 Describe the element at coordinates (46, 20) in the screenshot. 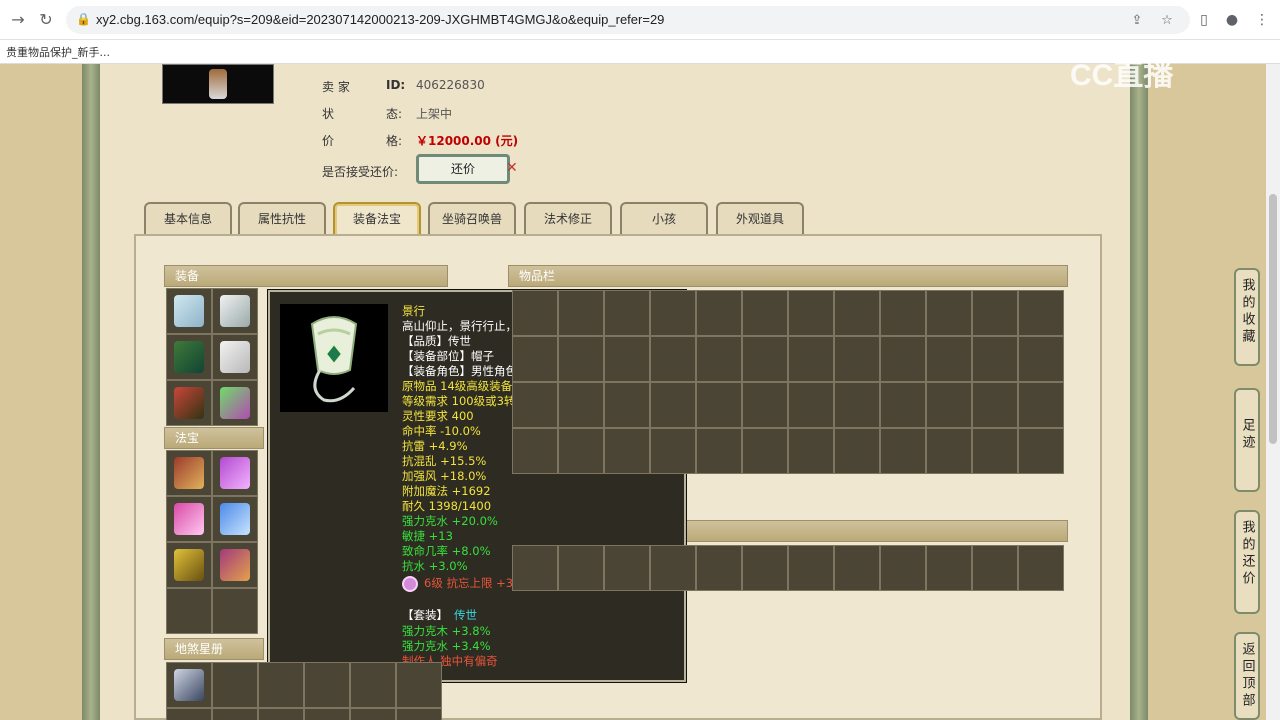

I see `reload-icon: ↻` at that location.